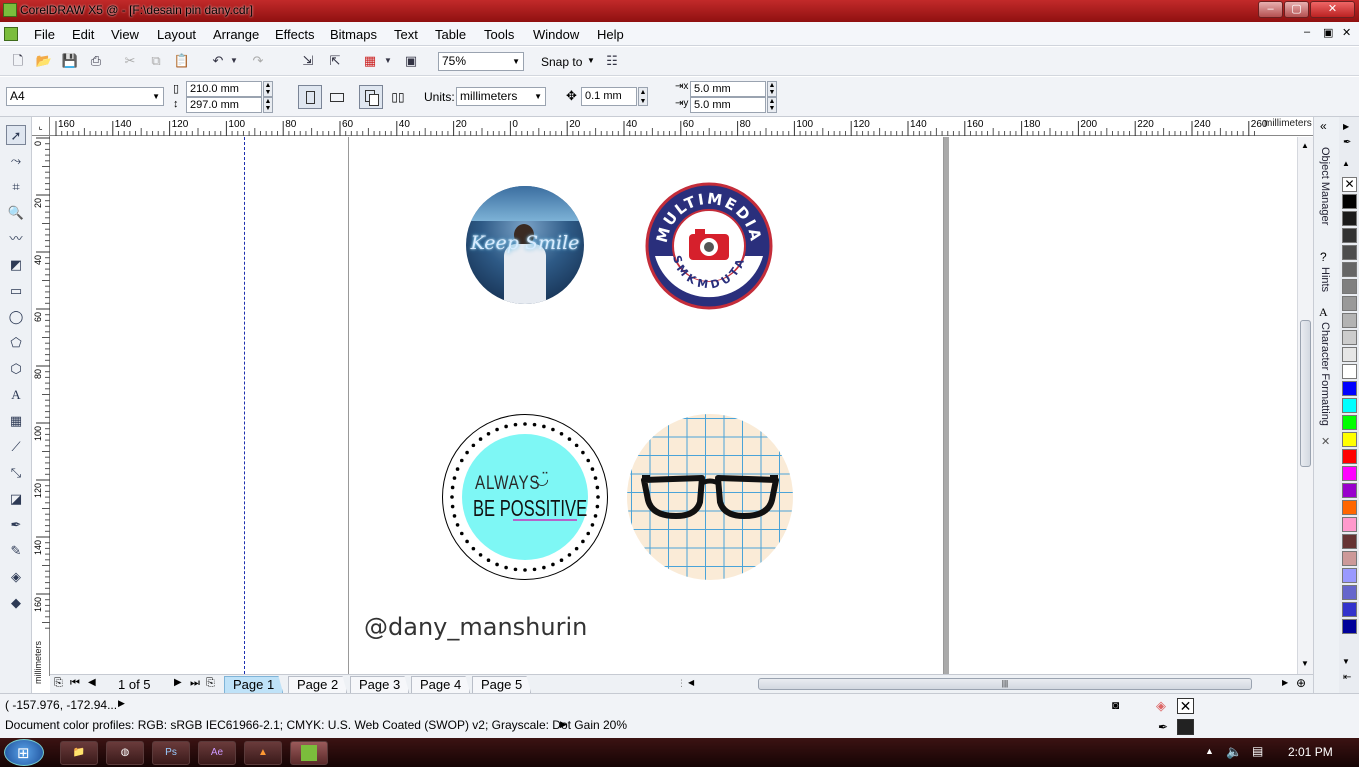  What do you see at coordinates (1349, 184) in the screenshot?
I see `no-color-swatch: ✕` at bounding box center [1349, 184].